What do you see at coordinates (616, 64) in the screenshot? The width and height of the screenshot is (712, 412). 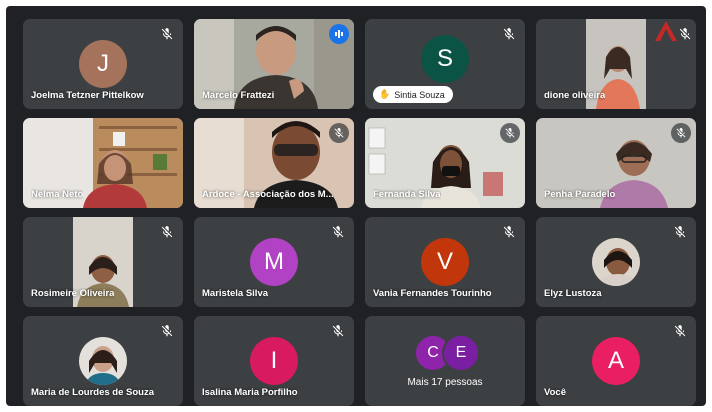 I see `participant-tile-dione: dione oliveira` at bounding box center [616, 64].